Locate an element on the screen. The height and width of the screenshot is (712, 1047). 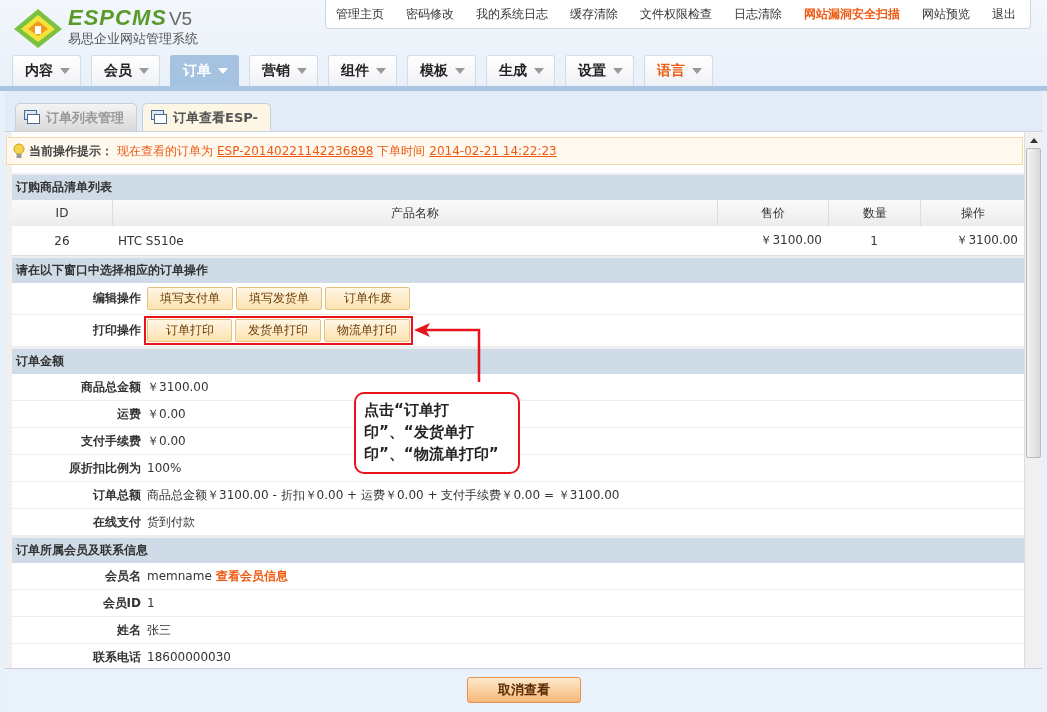
scroll-up-icon is located at coordinates (1033, 140).